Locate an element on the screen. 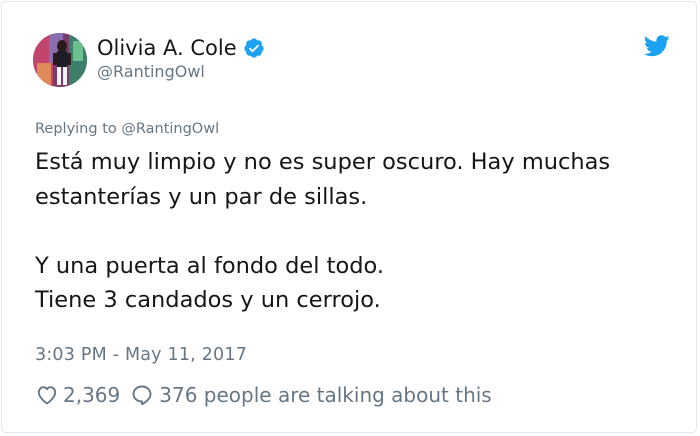 The width and height of the screenshot is (700, 436). tweet-line: Tiene 3 candados y un cerrojo. is located at coordinates (208, 300).